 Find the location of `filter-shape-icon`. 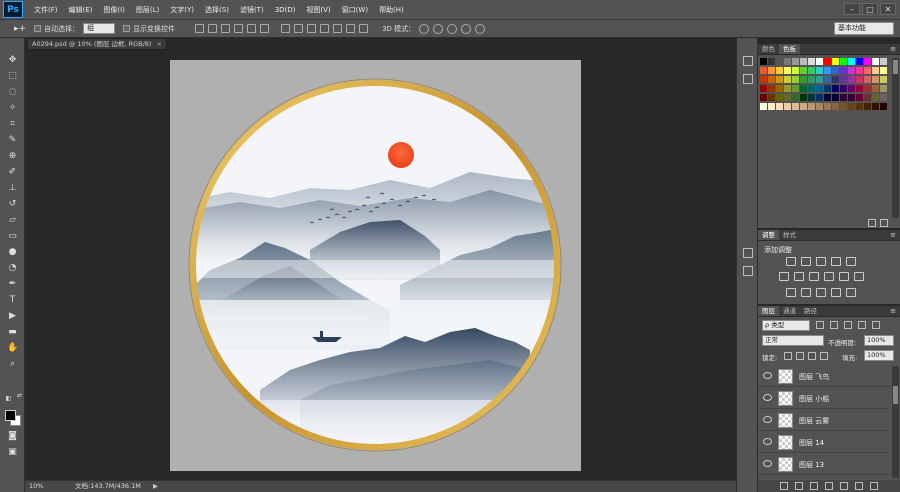

filter-shape-icon is located at coordinates (862, 325).